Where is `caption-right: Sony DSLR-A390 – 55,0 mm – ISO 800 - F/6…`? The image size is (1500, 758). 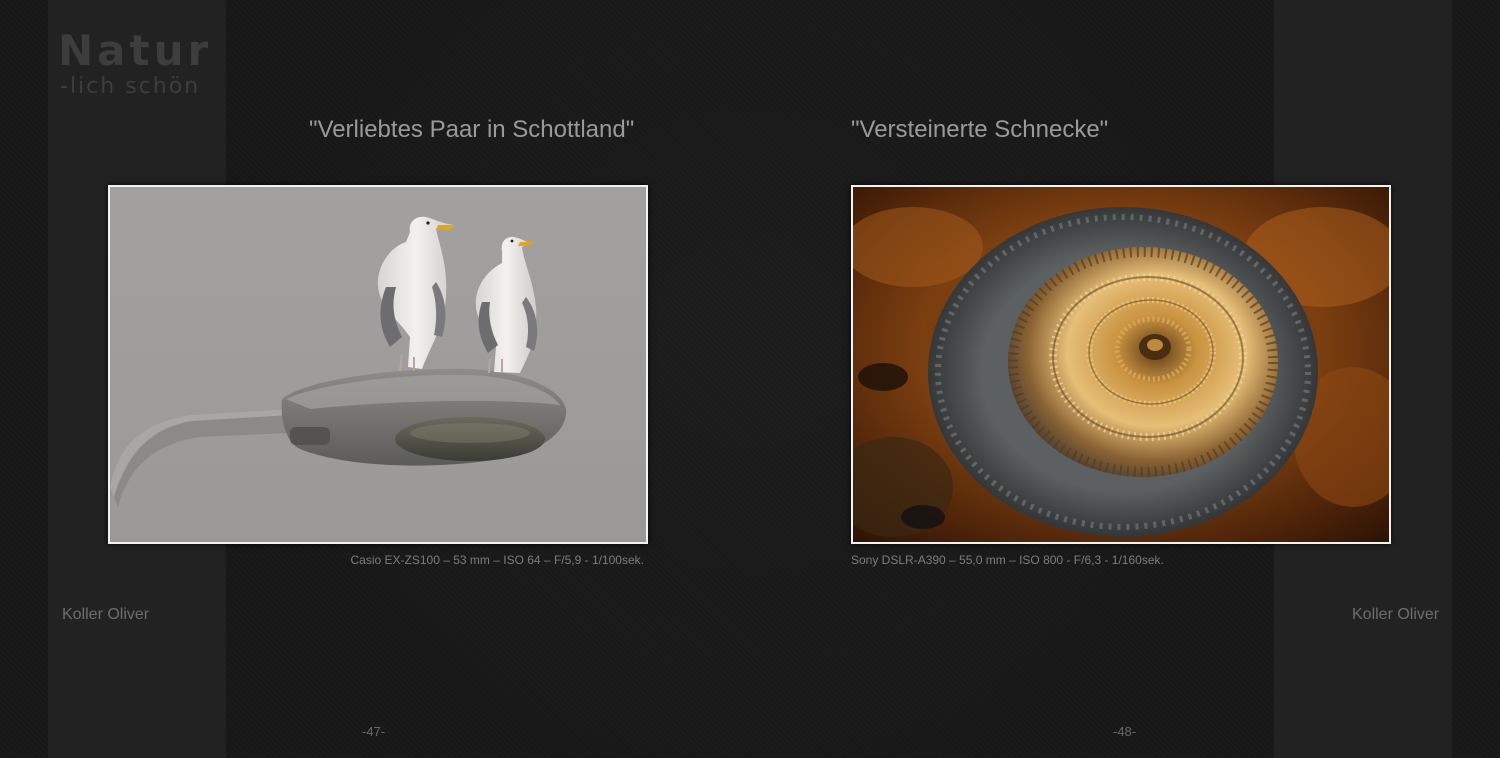 caption-right: Sony DSLR-A390 – 55,0 mm – ISO 800 - F/6… is located at coordinates (1007, 560).